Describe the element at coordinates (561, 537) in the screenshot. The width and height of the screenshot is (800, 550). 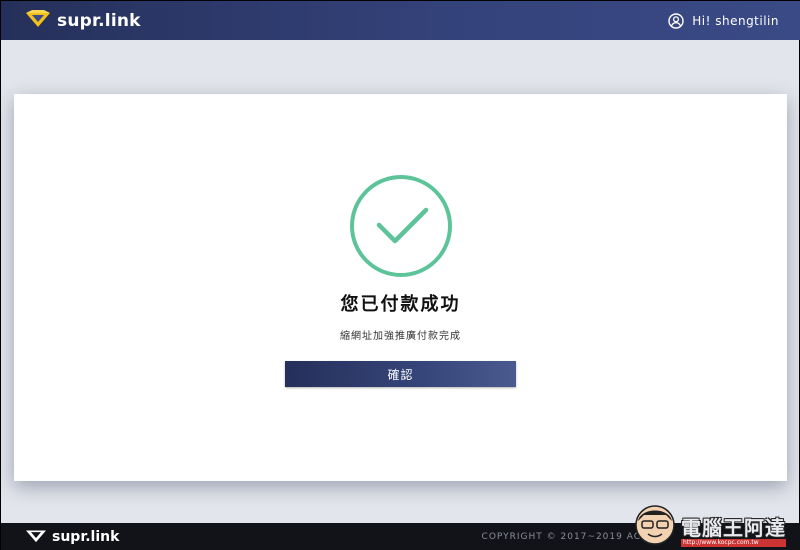
I see `copyright-text: COPYRIGHT © 2017~2019 AC` at that location.